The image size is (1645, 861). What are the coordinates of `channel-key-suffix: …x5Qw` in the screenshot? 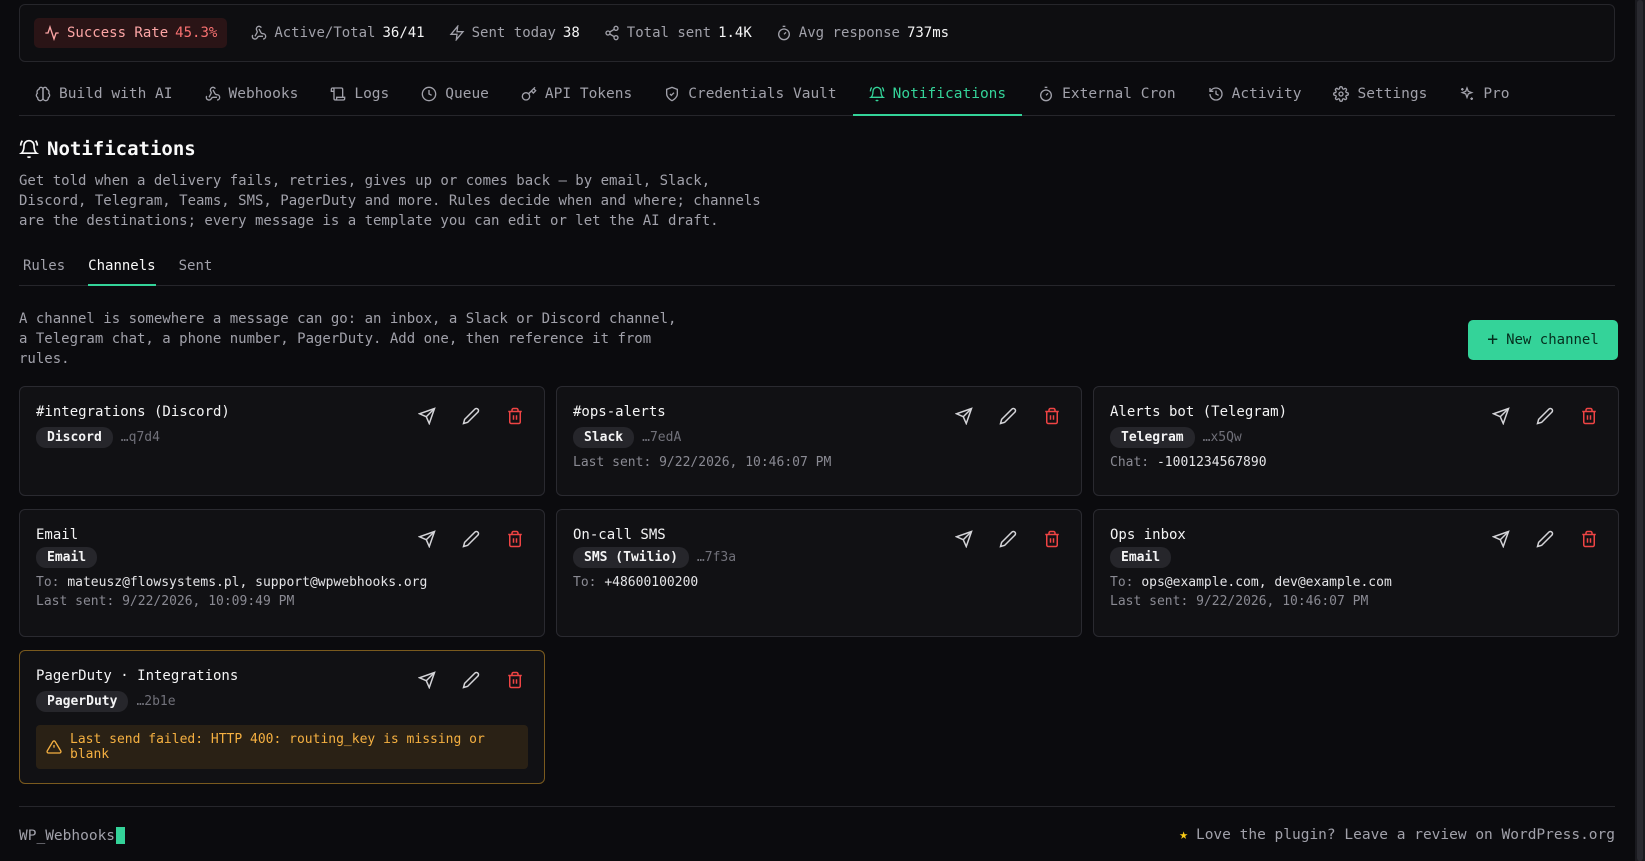 It's located at (1222, 437).